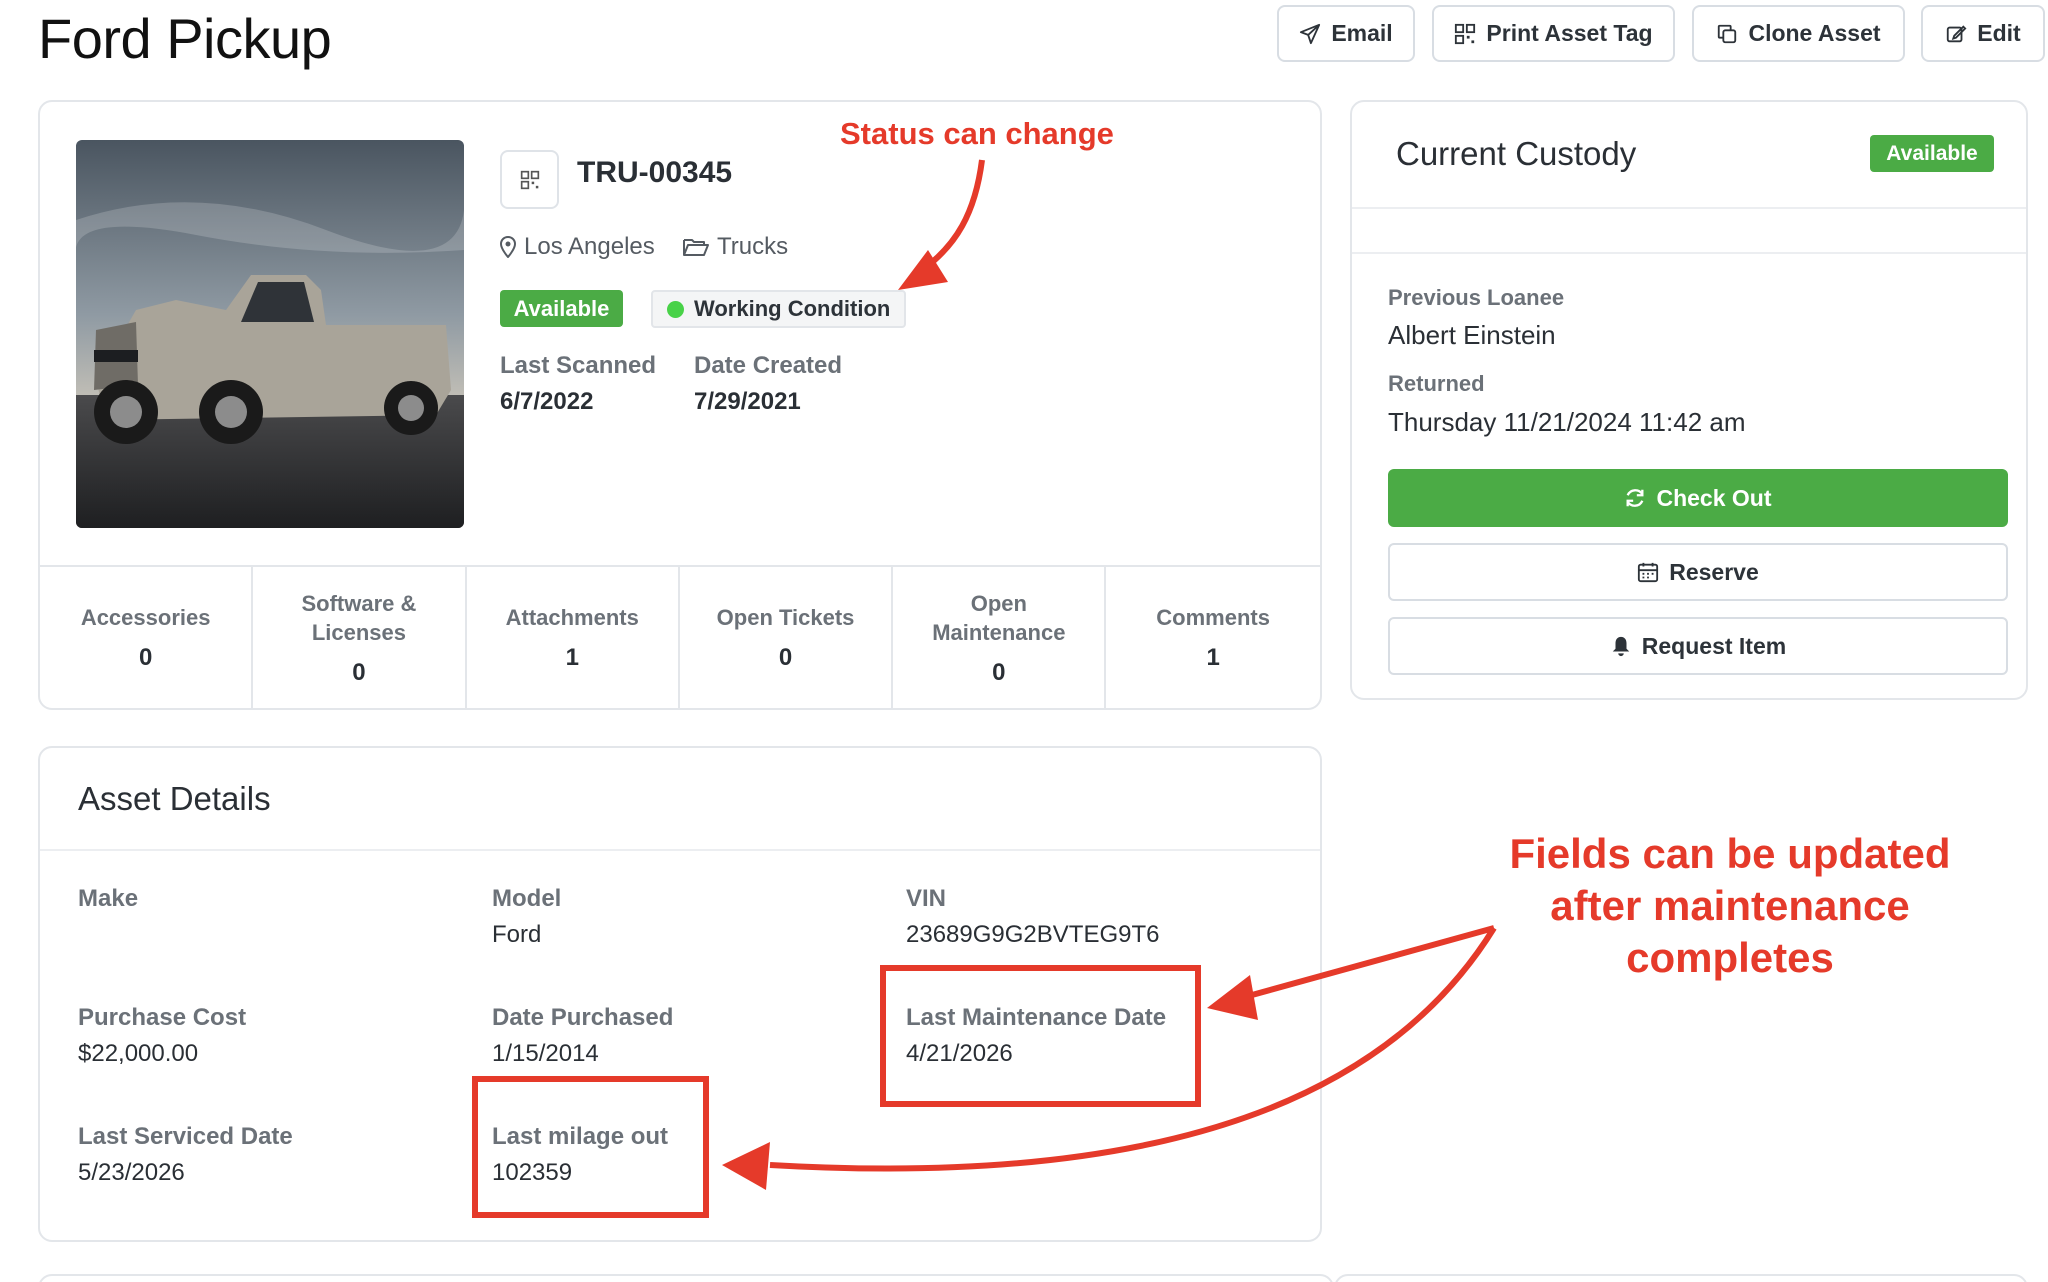 The height and width of the screenshot is (1282, 2048). I want to click on milage-arrow, so click(1133, 1049).